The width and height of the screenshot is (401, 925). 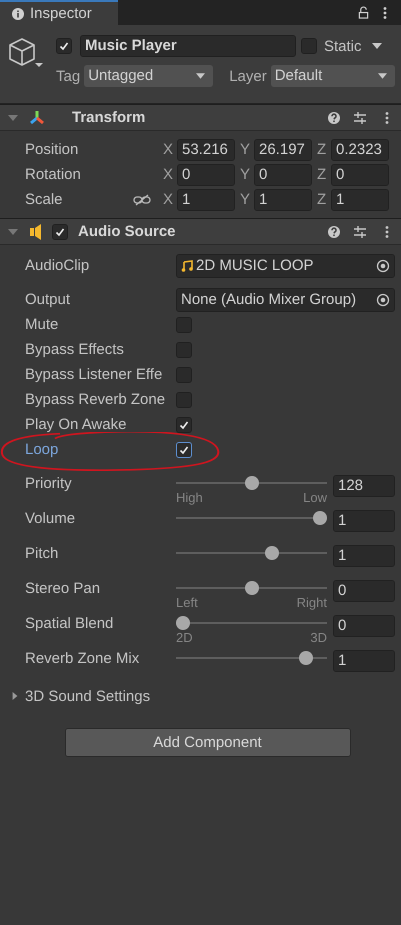 What do you see at coordinates (184, 638) in the screenshot?
I see `slider-min-label: 2D` at bounding box center [184, 638].